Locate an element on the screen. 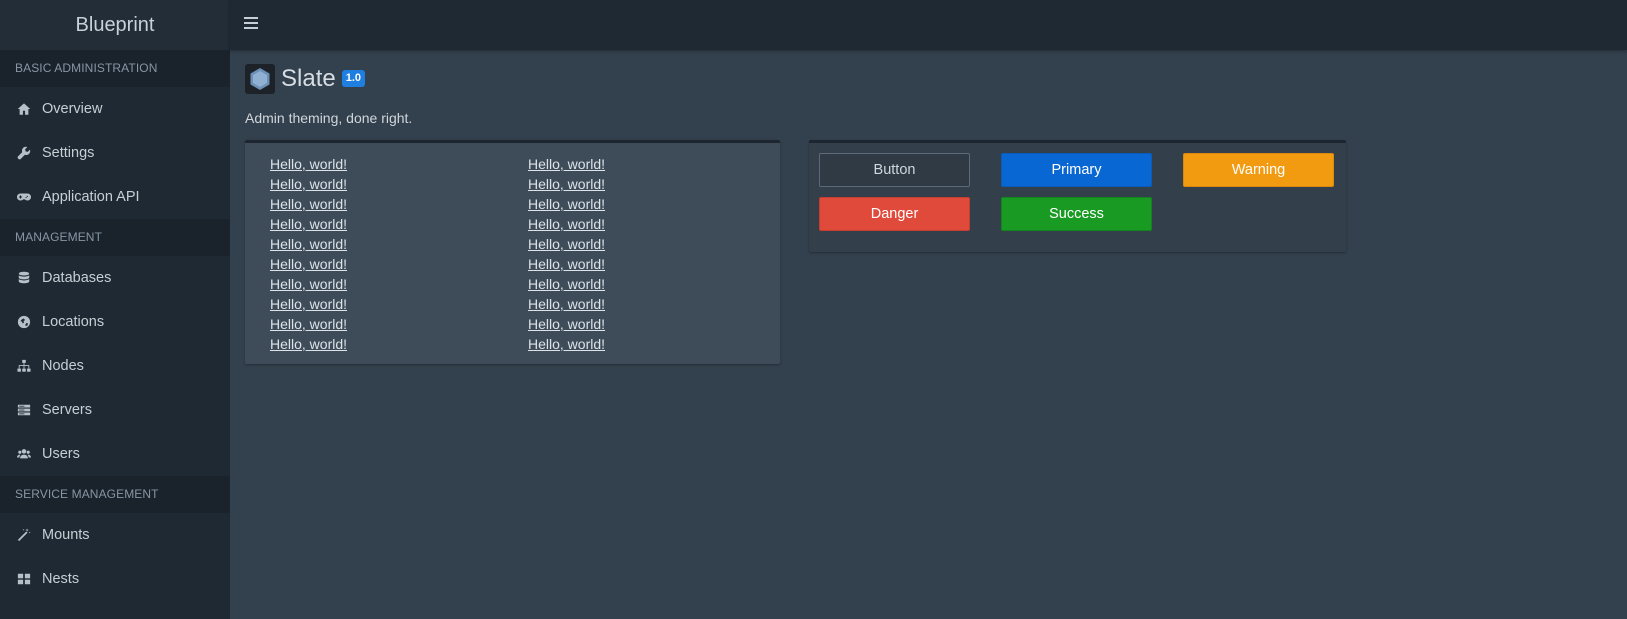 This screenshot has width=1627, height=619. brand-logo: Blueprint is located at coordinates (115, 25).